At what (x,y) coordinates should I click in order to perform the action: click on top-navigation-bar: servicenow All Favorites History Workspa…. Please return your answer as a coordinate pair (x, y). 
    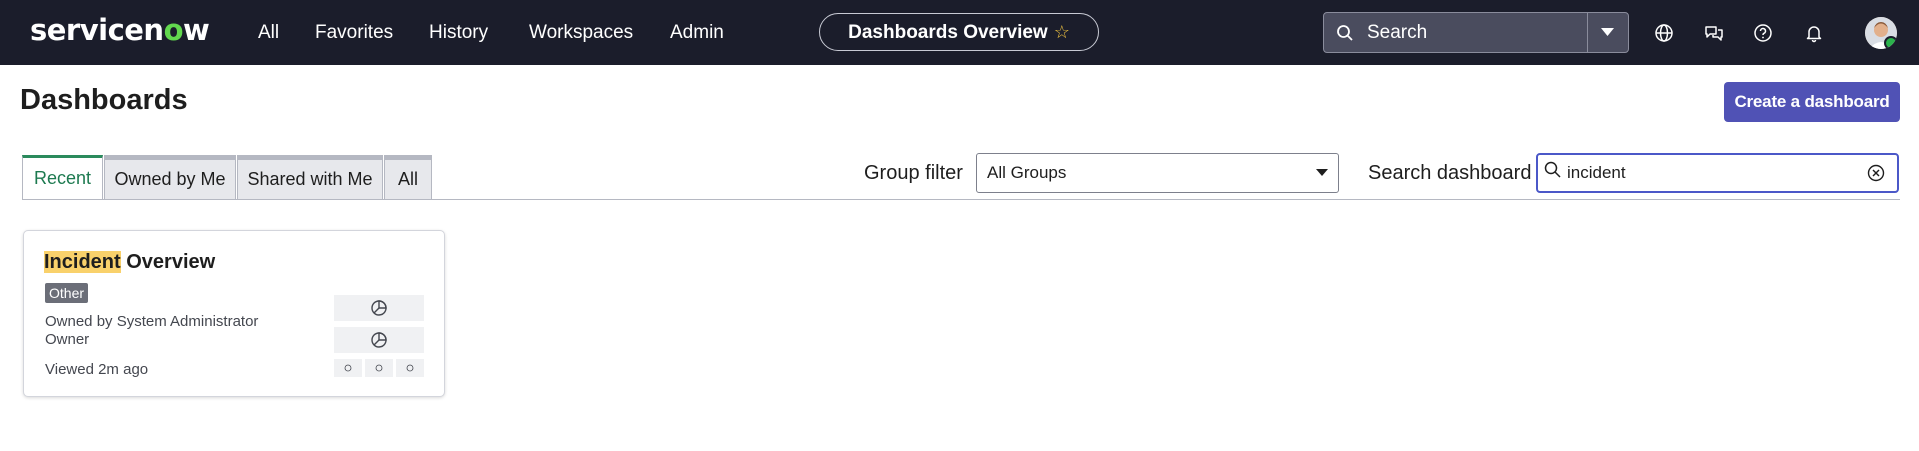
    Looking at the image, I should click on (959, 32).